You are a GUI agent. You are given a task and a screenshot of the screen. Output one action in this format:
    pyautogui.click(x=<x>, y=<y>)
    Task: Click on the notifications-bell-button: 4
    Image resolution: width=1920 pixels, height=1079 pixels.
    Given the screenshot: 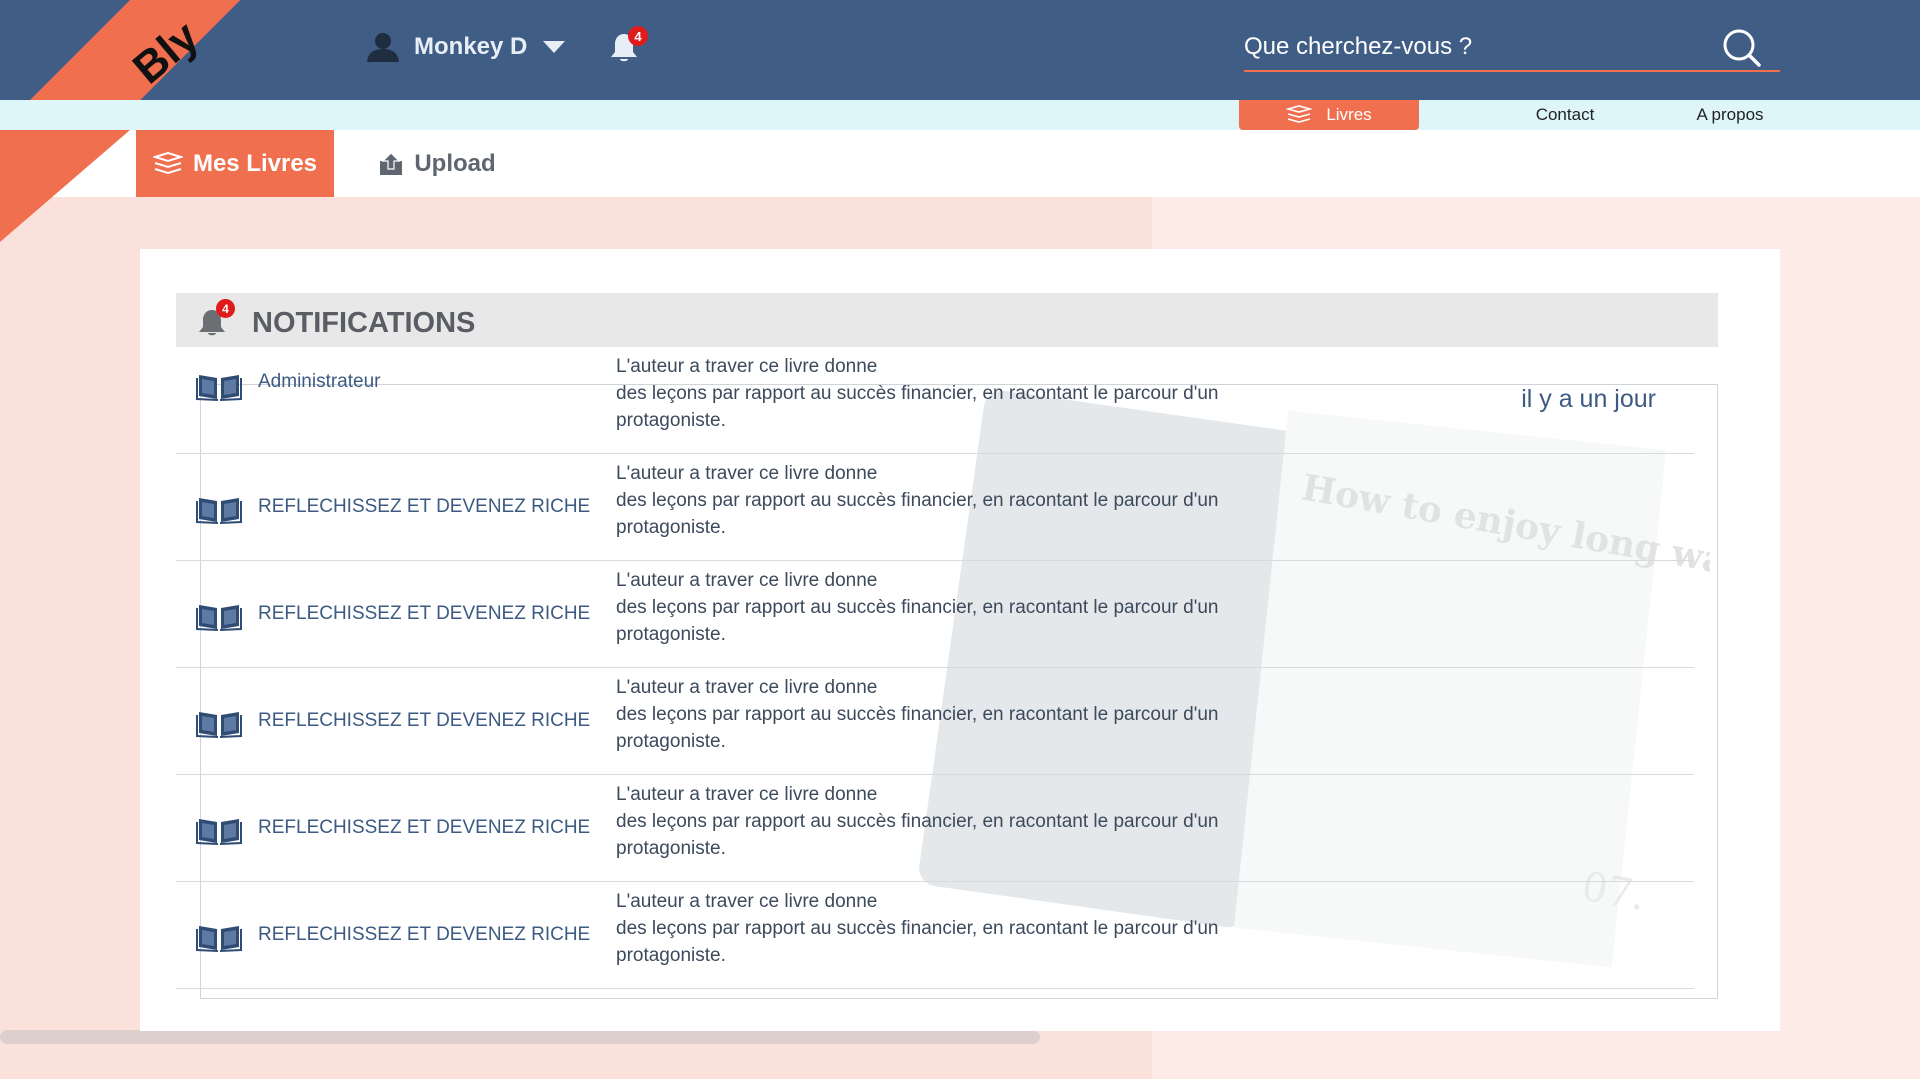 What is the action you would take?
    pyautogui.click(x=629, y=46)
    